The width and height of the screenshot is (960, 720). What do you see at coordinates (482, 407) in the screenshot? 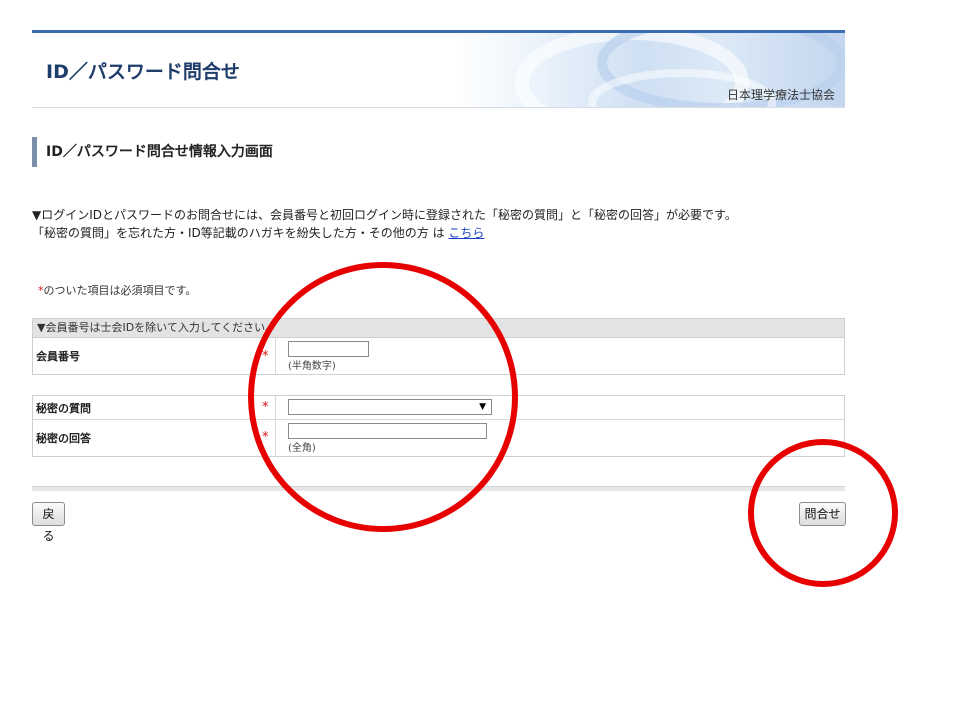
I see `chevron-down-icon: ▼` at bounding box center [482, 407].